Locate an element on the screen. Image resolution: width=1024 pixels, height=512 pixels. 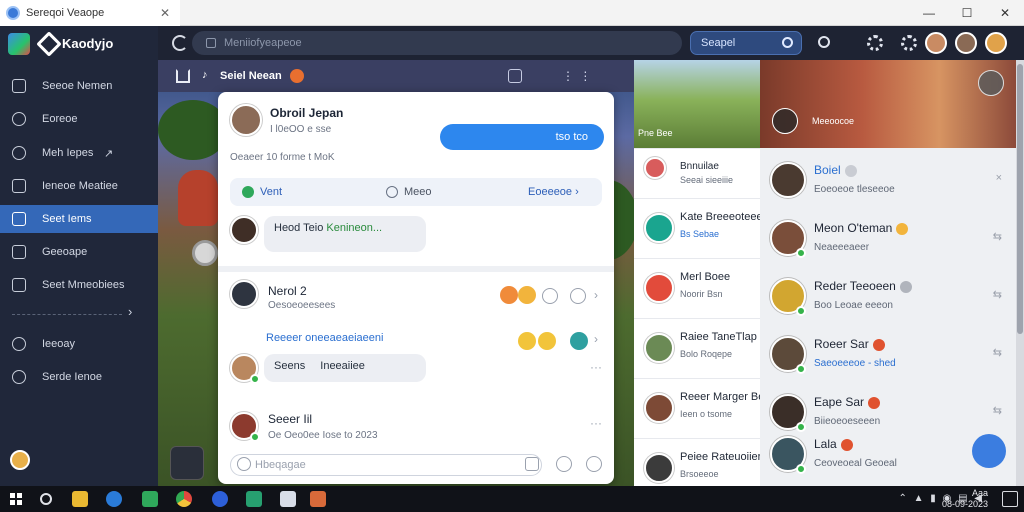
attach-icon is located at coordinates (532, 464).